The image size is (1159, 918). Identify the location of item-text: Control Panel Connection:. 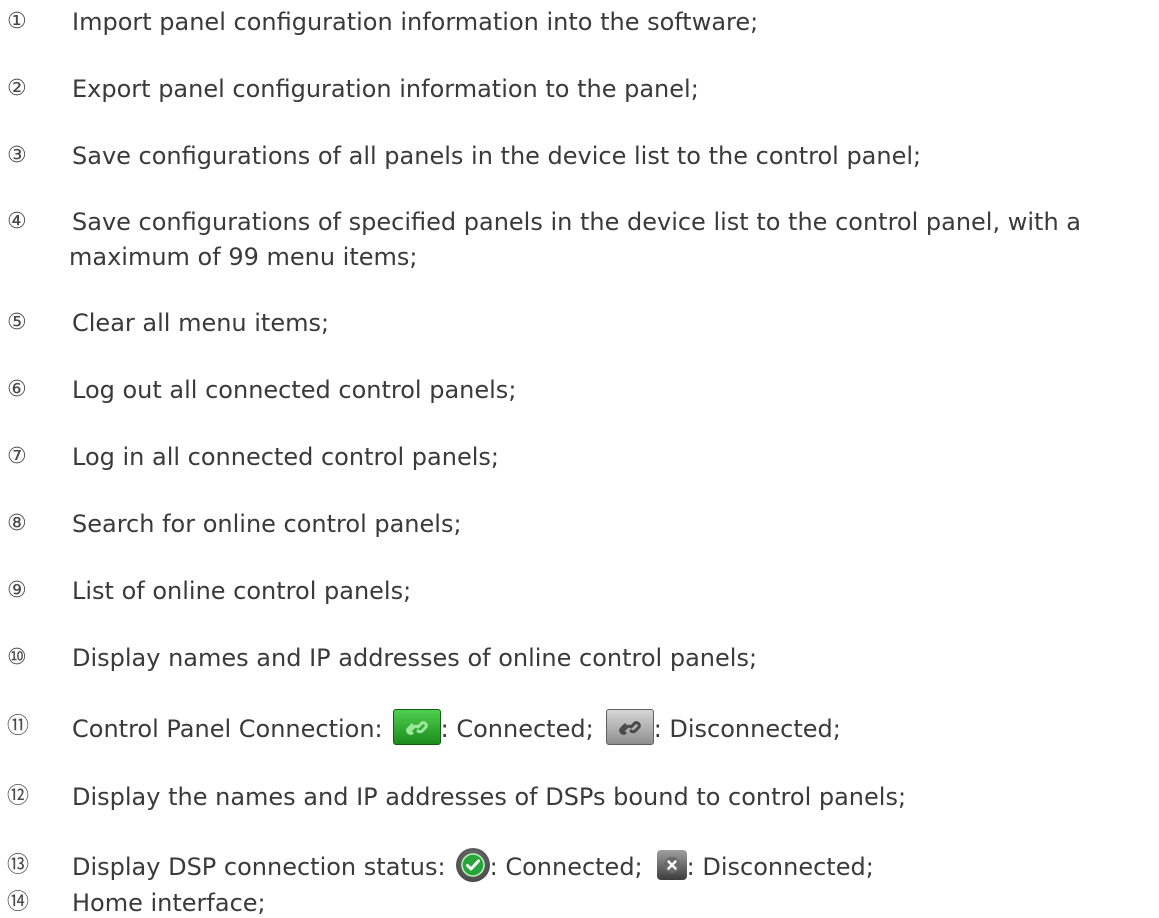
(227, 729).